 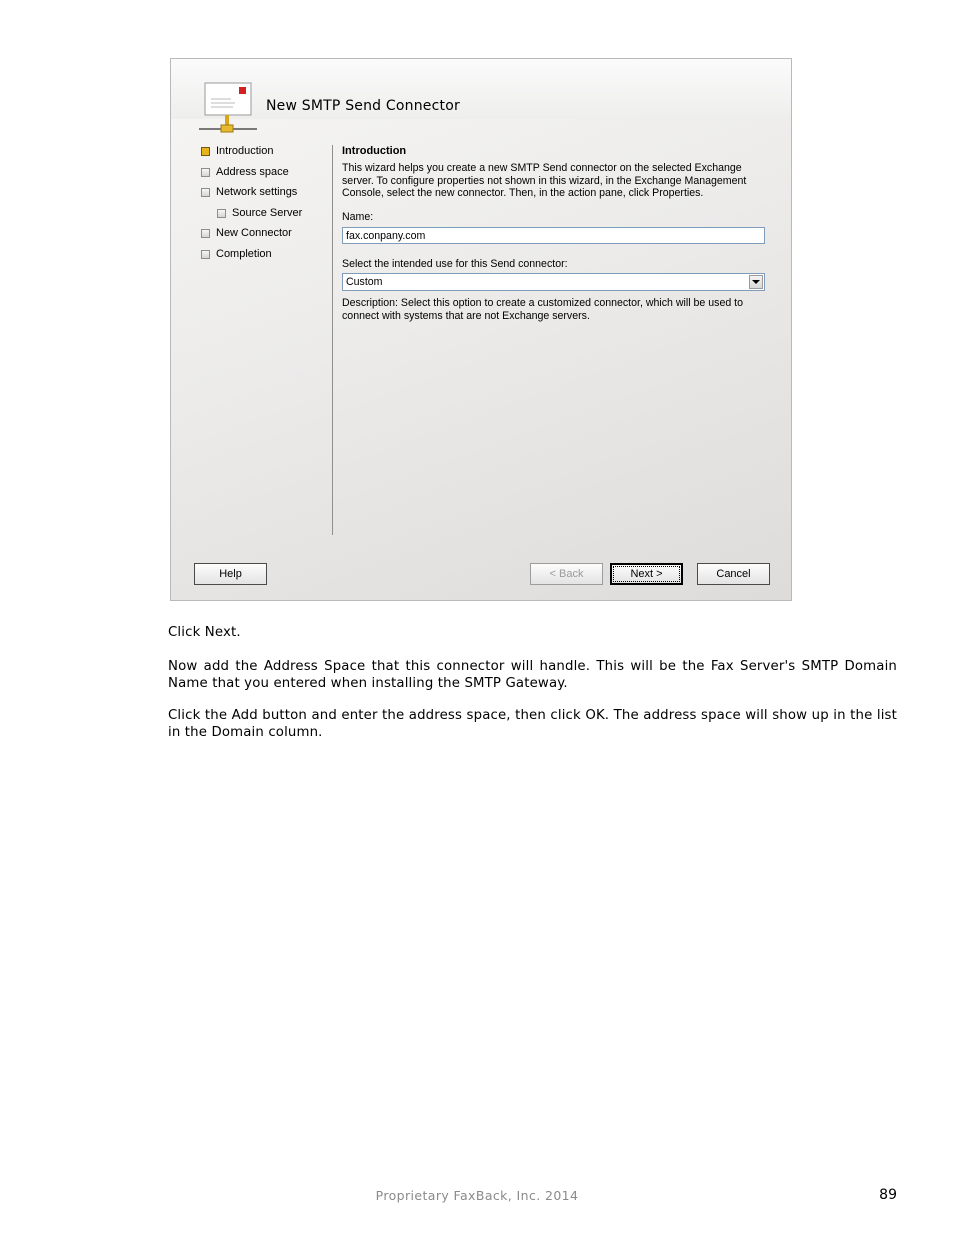 I want to click on page-footer: Proprietary FaxBack, Inc. 2014, so click(x=477, y=1195).